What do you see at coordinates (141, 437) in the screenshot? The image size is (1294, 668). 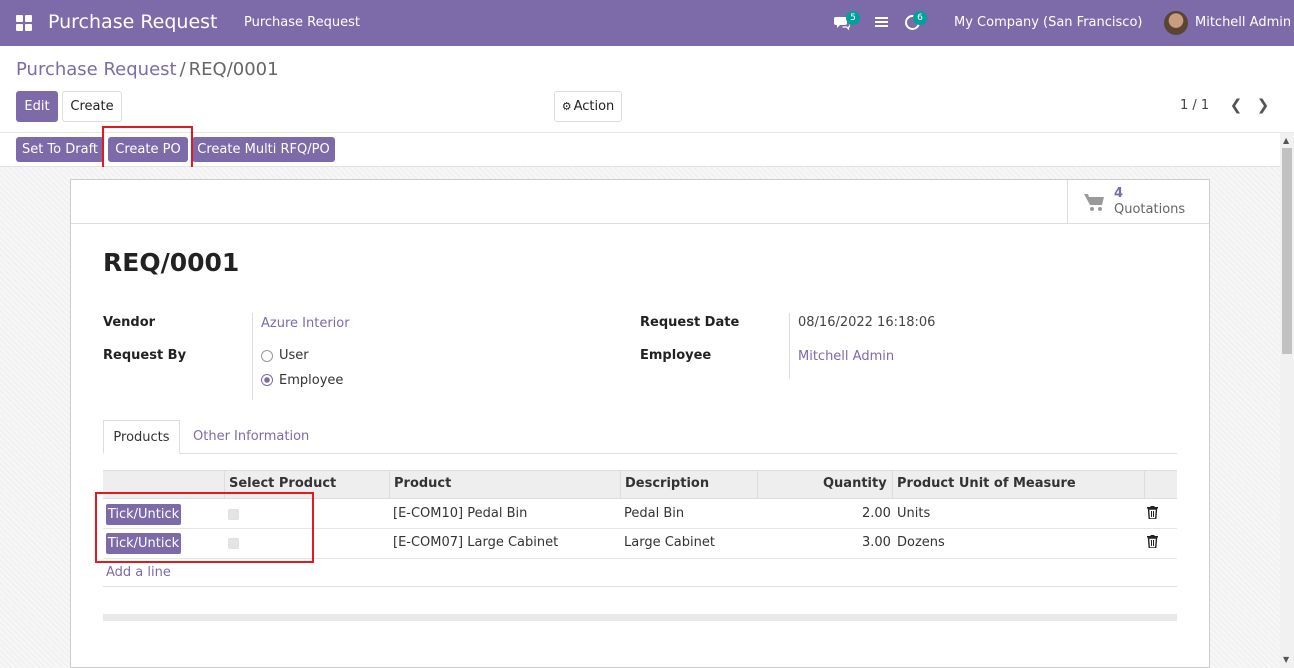 I see `tab-products: Products` at bounding box center [141, 437].